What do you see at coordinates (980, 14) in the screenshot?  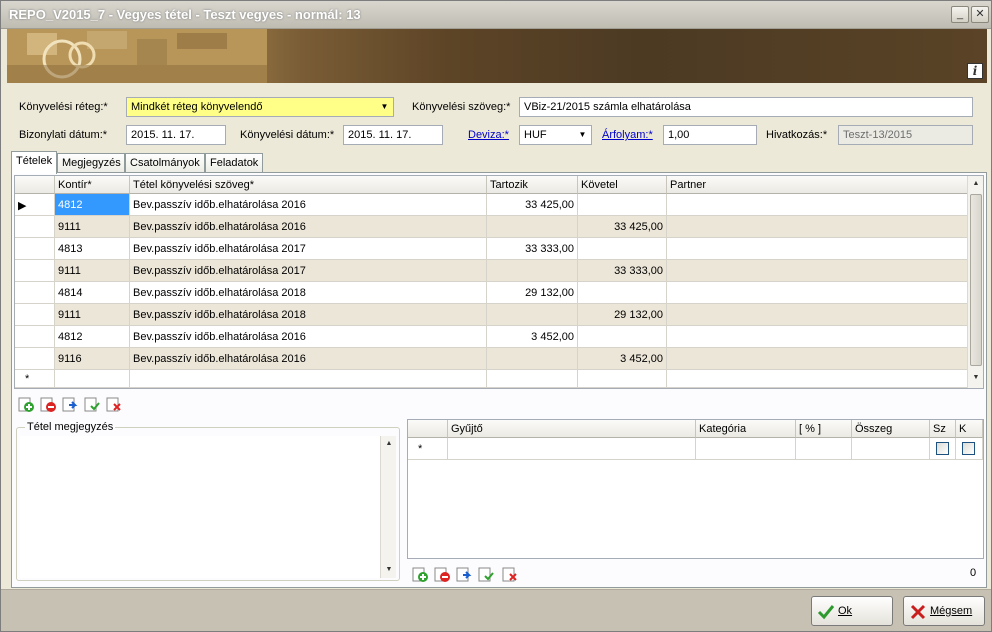 I see `close-button: ✕` at bounding box center [980, 14].